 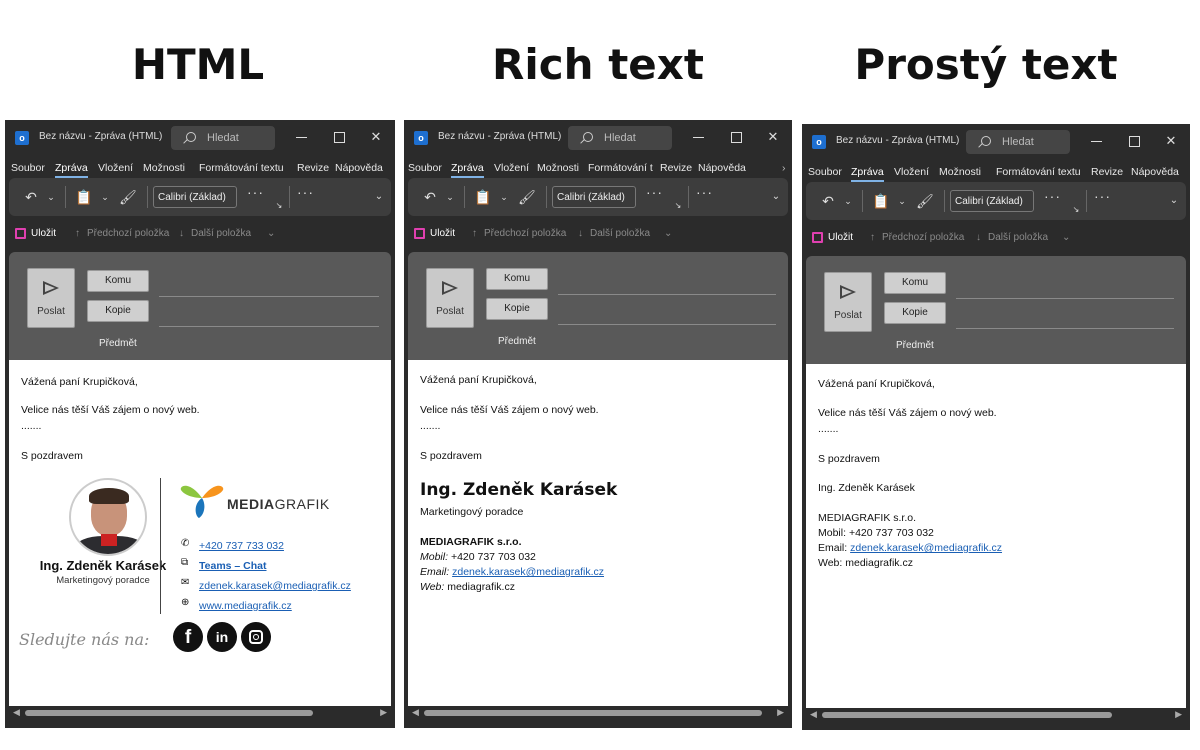 What do you see at coordinates (245, 606) in the screenshot?
I see `sig-web: www.mediagrafik.cz` at bounding box center [245, 606].